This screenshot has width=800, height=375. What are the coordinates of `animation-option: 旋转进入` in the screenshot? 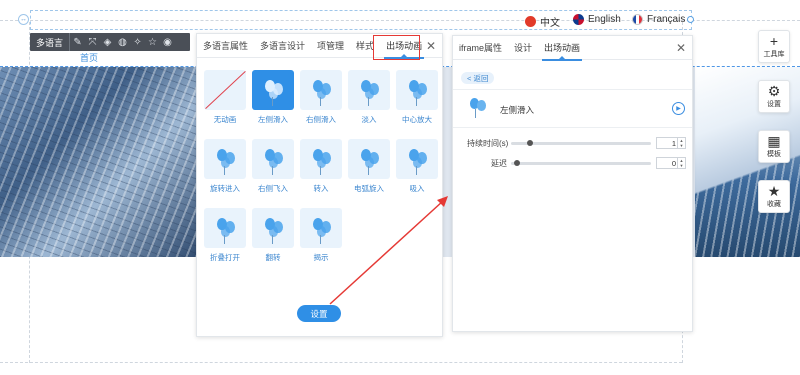 It's located at (225, 166).